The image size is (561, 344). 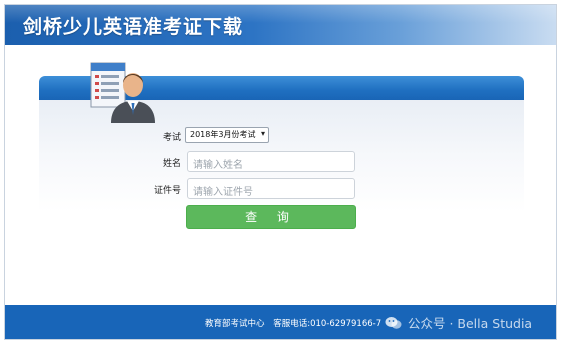 I want to click on page-title: 剑桥少儿英语准考证下载, so click(x=133, y=27).